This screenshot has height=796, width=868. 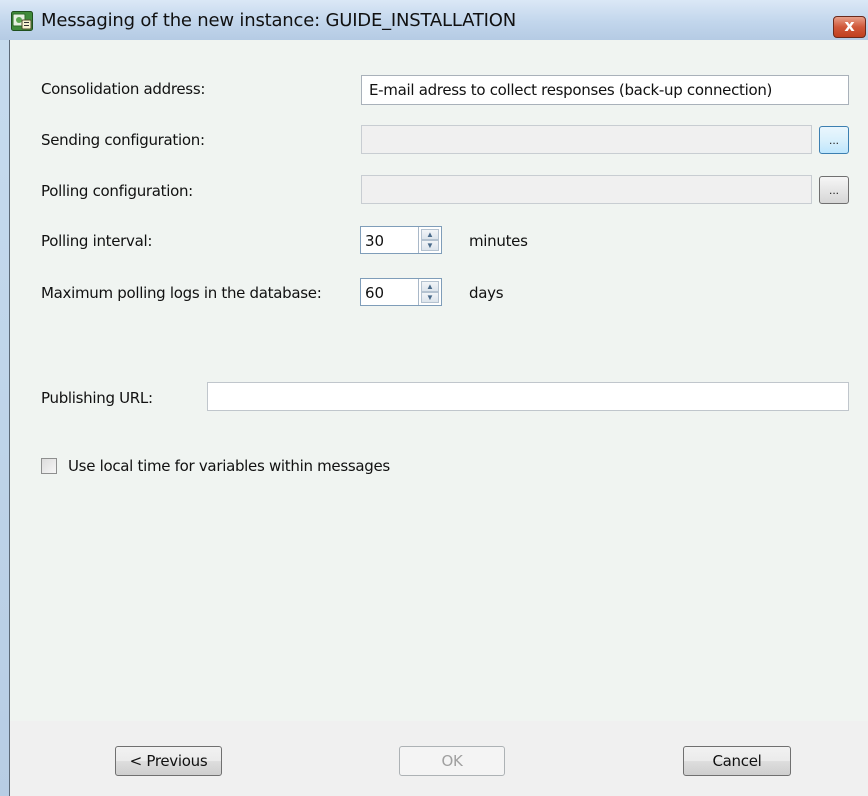 I want to click on sending-configuration-input, so click(x=586, y=139).